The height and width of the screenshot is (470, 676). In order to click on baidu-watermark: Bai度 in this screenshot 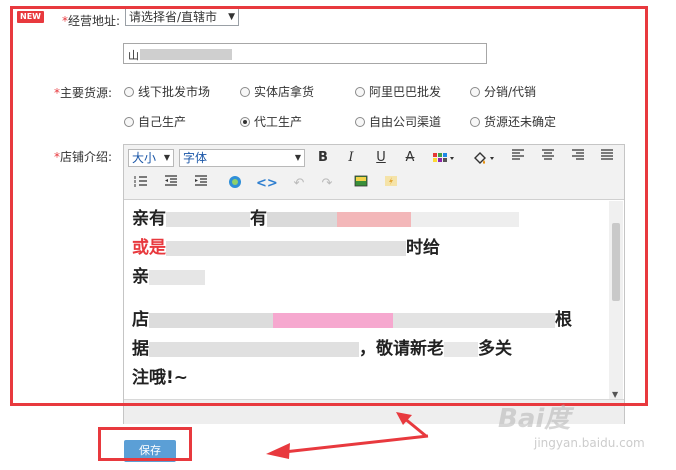, I will do `click(534, 419)`.